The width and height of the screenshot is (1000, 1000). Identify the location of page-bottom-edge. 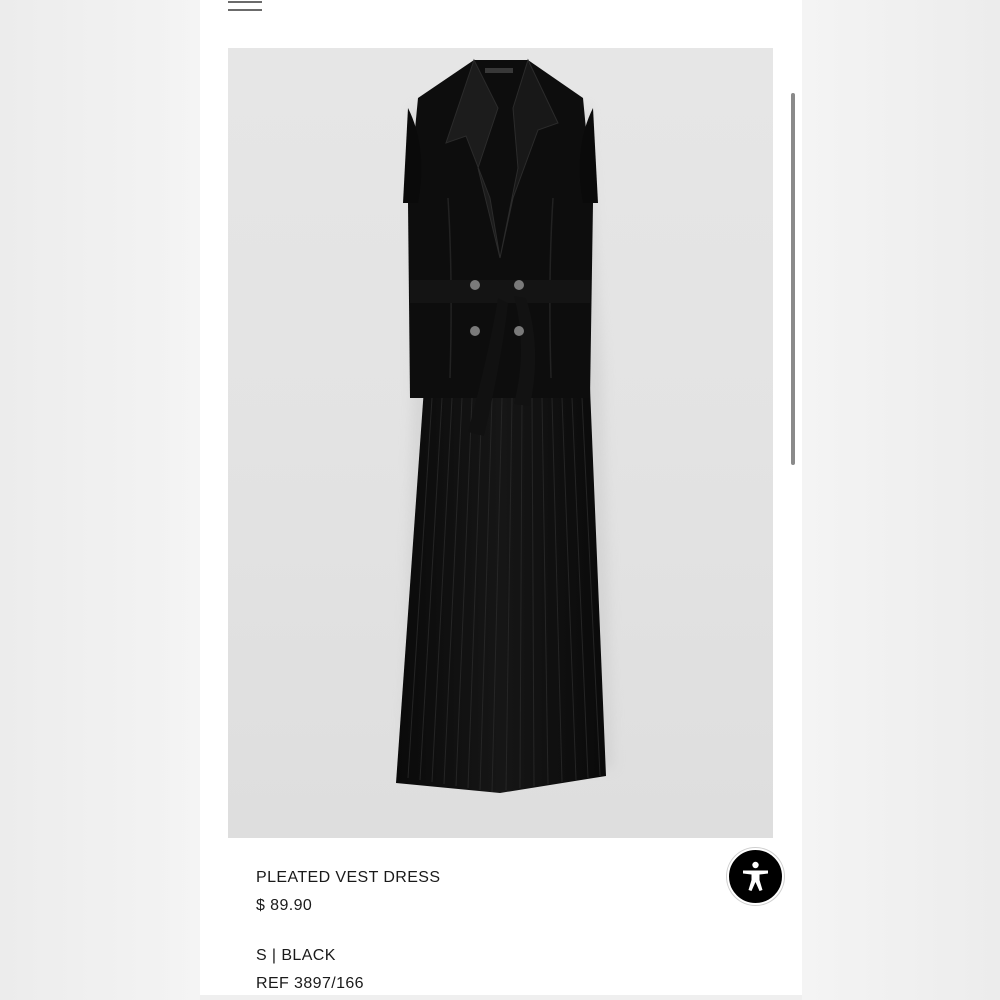
(501, 997).